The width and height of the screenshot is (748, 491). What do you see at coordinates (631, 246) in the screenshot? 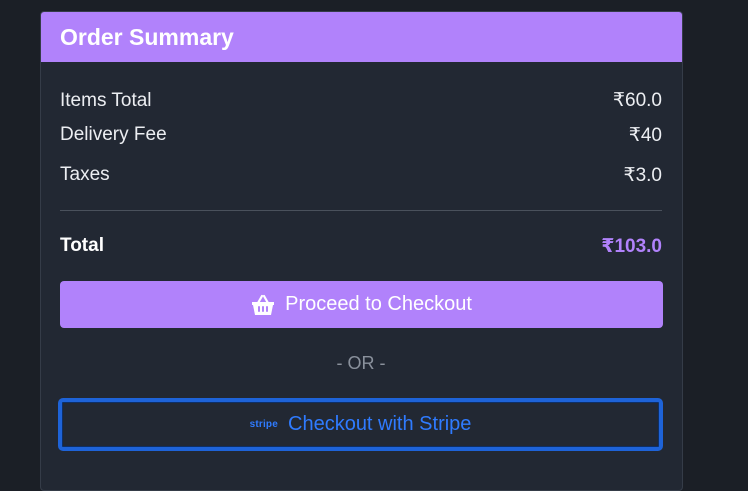
I see `total-value: ₹103.0` at bounding box center [631, 246].